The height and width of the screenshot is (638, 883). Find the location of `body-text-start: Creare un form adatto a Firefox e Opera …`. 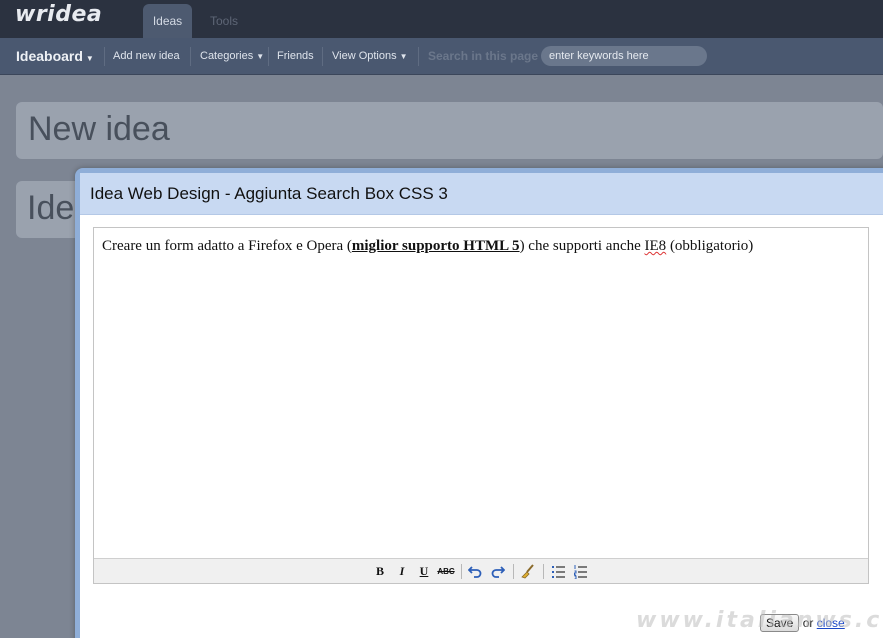

body-text-start: Creare un form adatto a Firefox e Opera … is located at coordinates (227, 246).